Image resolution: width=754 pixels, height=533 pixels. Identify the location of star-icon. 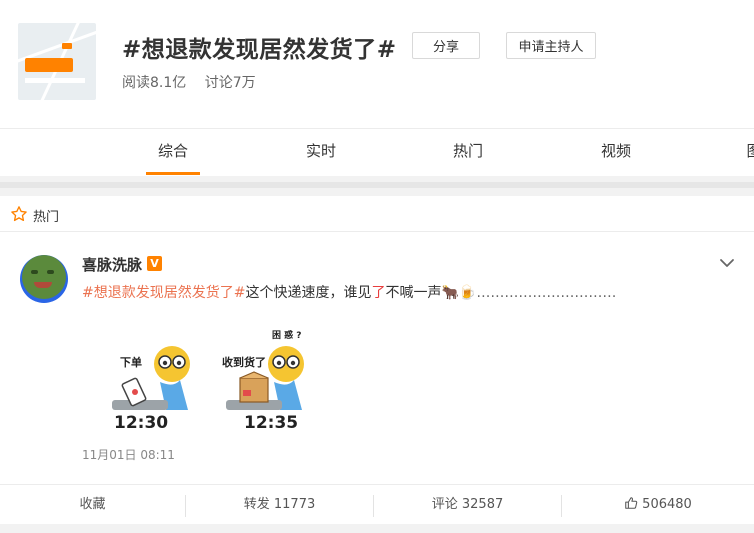
(19, 214).